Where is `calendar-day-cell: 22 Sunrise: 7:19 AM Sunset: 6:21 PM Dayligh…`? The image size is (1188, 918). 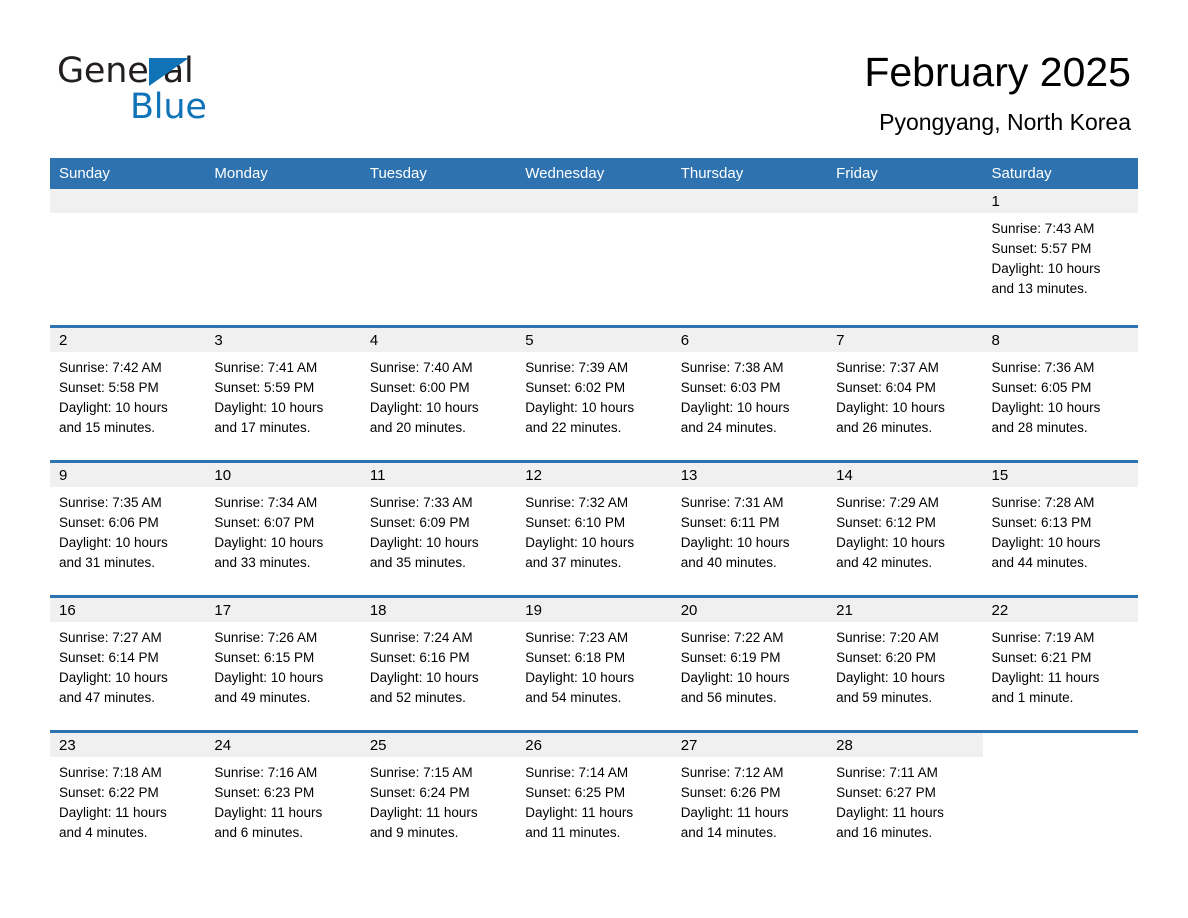 calendar-day-cell: 22 Sunrise: 7:19 AM Sunset: 6:21 PM Dayligh… is located at coordinates (1060, 663).